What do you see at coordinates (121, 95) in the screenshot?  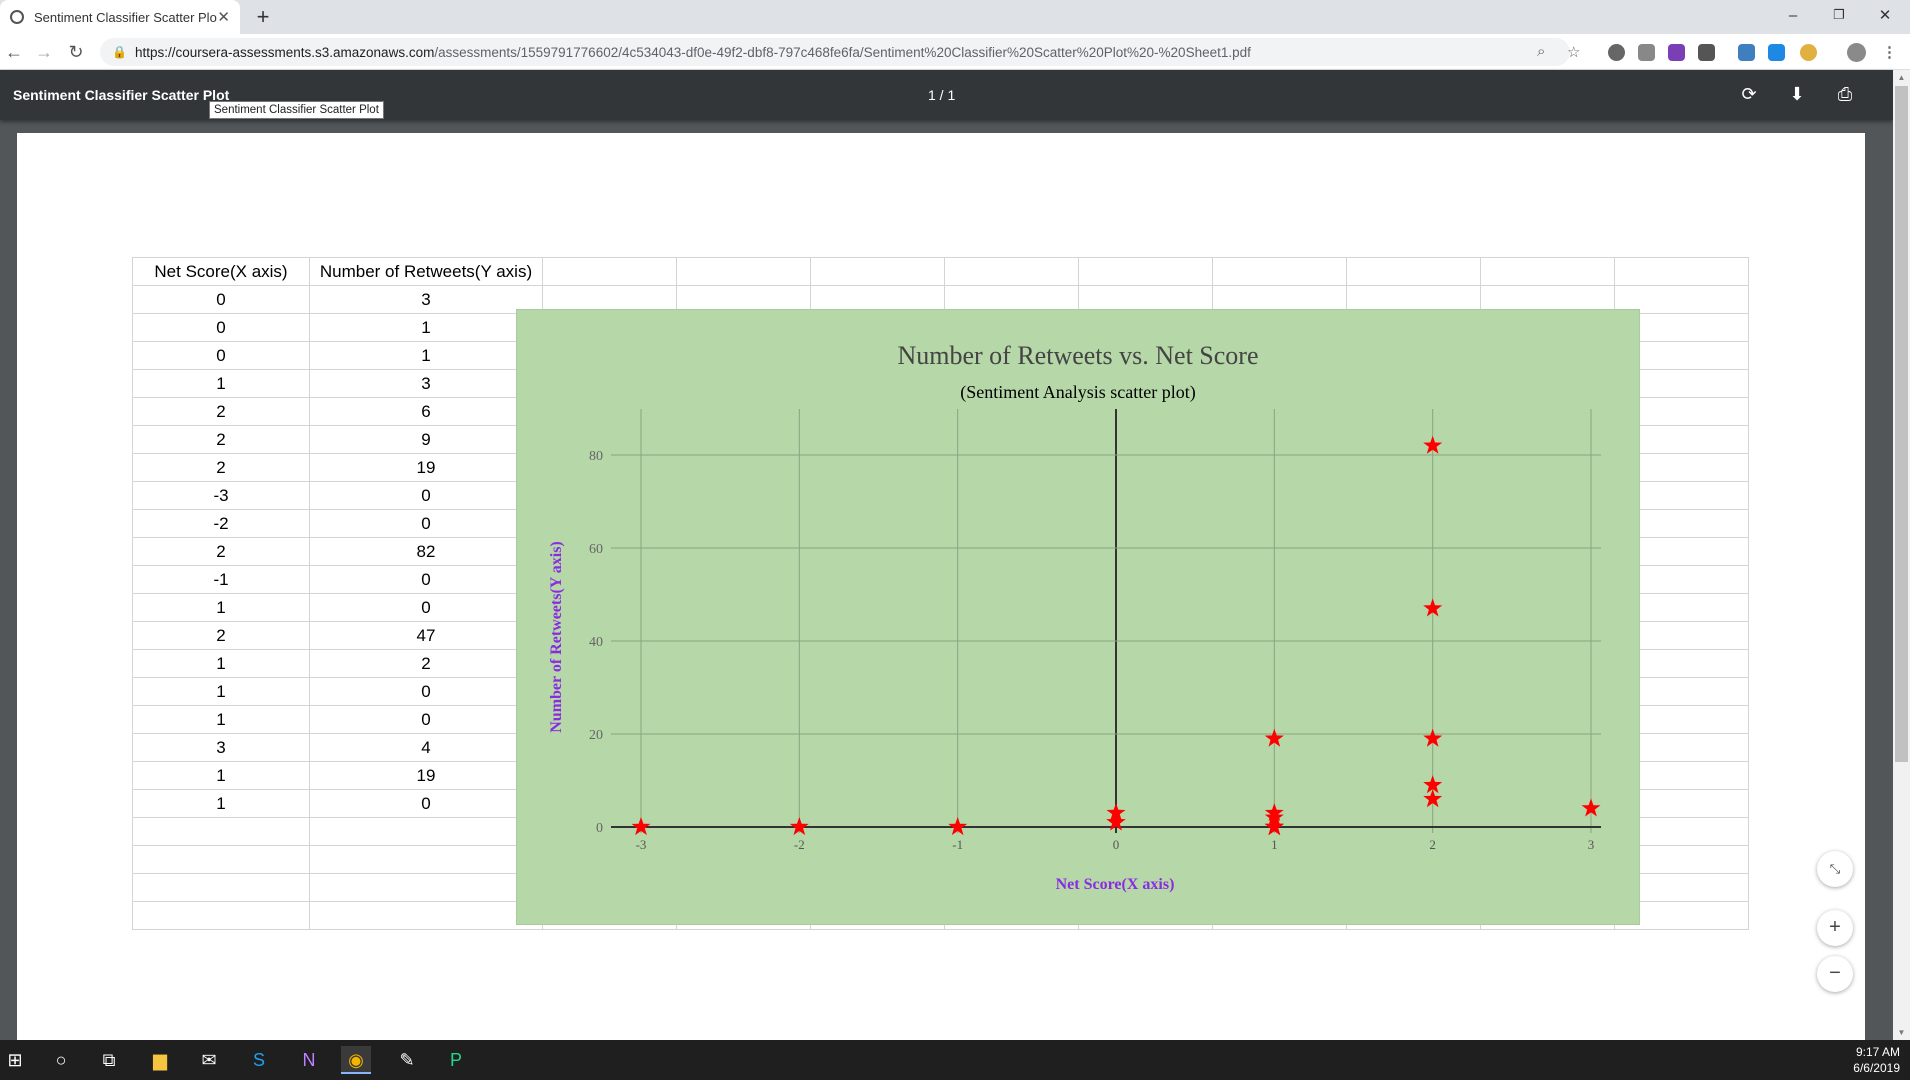 I see `pdf-title: Sentiment Classifier Scatter Plot` at bounding box center [121, 95].